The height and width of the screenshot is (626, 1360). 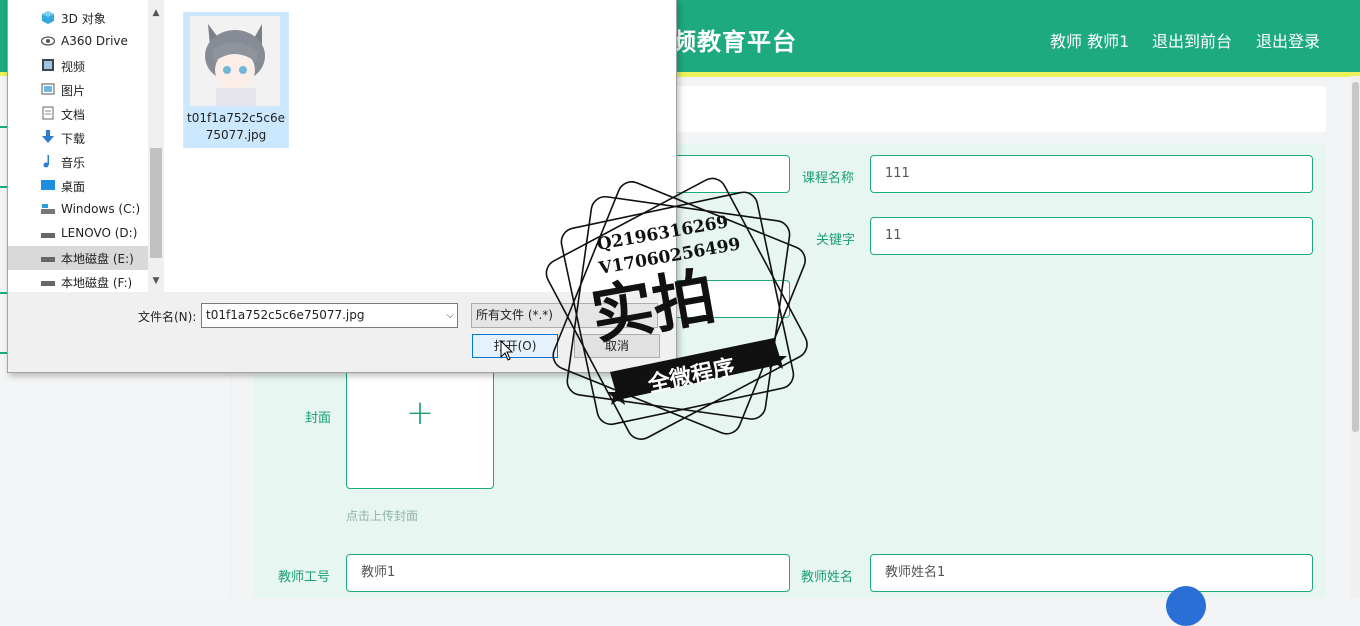 What do you see at coordinates (81, 18) in the screenshot?
I see `nav-item-3d-objects: 3D 对象` at bounding box center [81, 18].